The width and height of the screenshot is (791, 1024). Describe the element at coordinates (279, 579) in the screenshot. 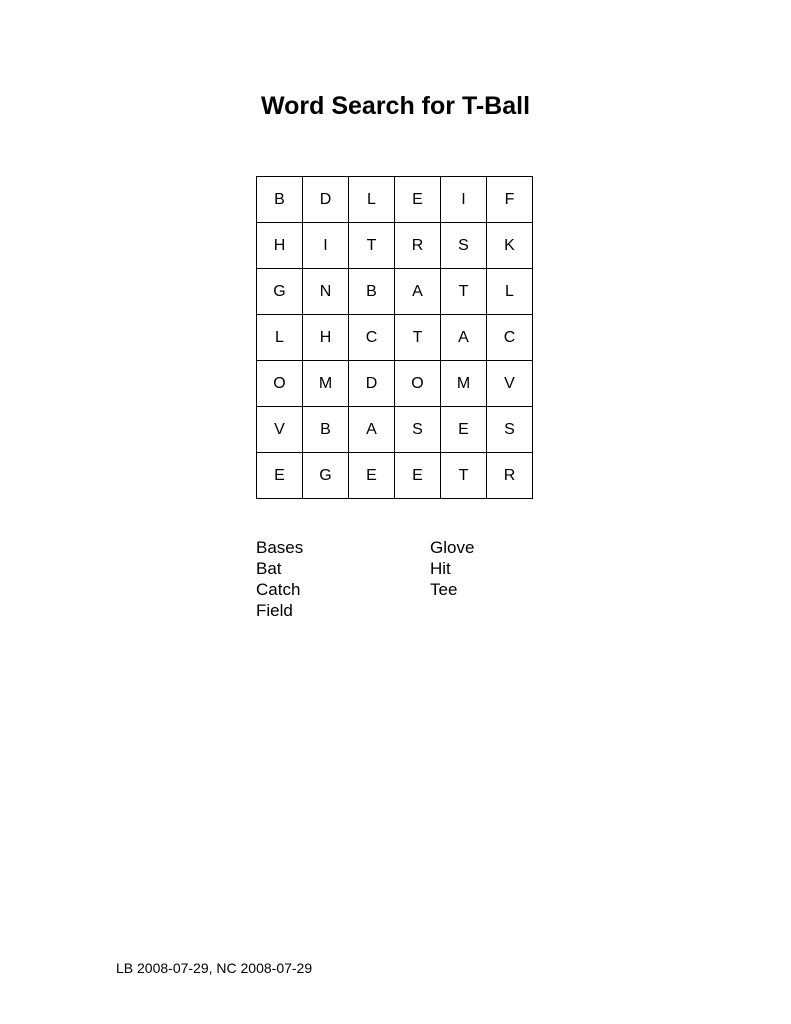

I see `word-list-column-1: Bases Bat Catch Field` at that location.